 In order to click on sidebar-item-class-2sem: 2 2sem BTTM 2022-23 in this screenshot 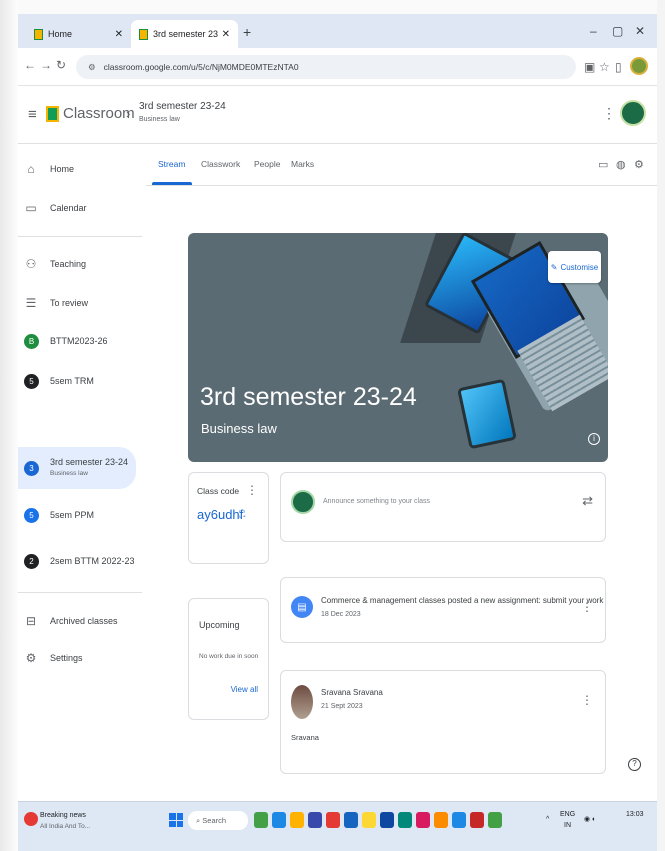, I will do `click(77, 561)`.